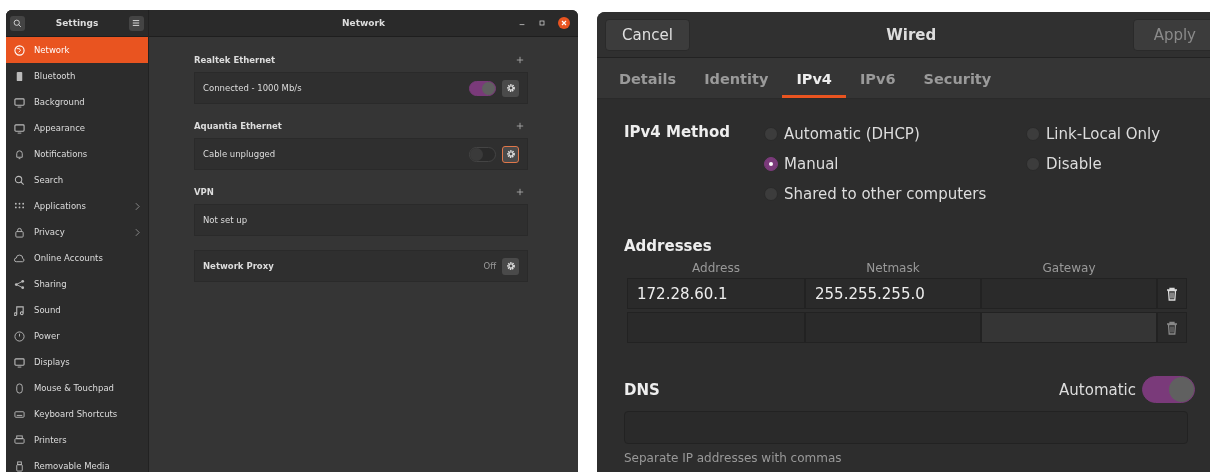 This screenshot has width=1210, height=472. Describe the element at coordinates (19, 232) in the screenshot. I see `lock-icon` at that location.